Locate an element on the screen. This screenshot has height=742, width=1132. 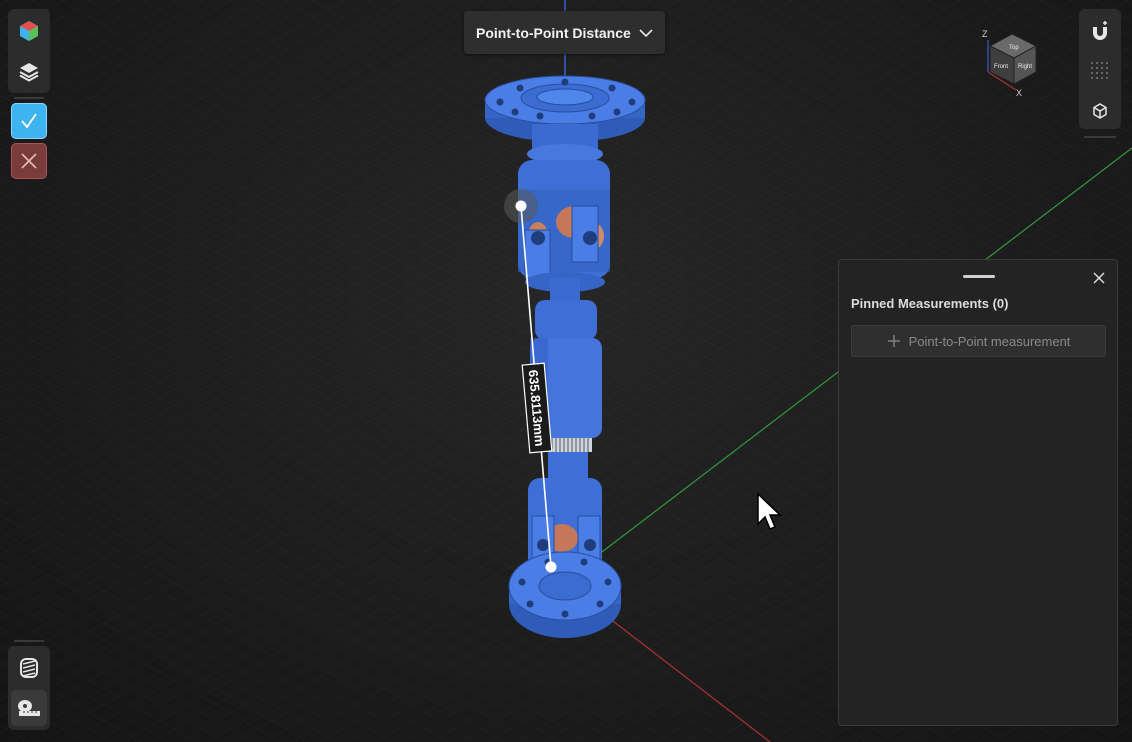
appearance-button is located at coordinates (29, 31).